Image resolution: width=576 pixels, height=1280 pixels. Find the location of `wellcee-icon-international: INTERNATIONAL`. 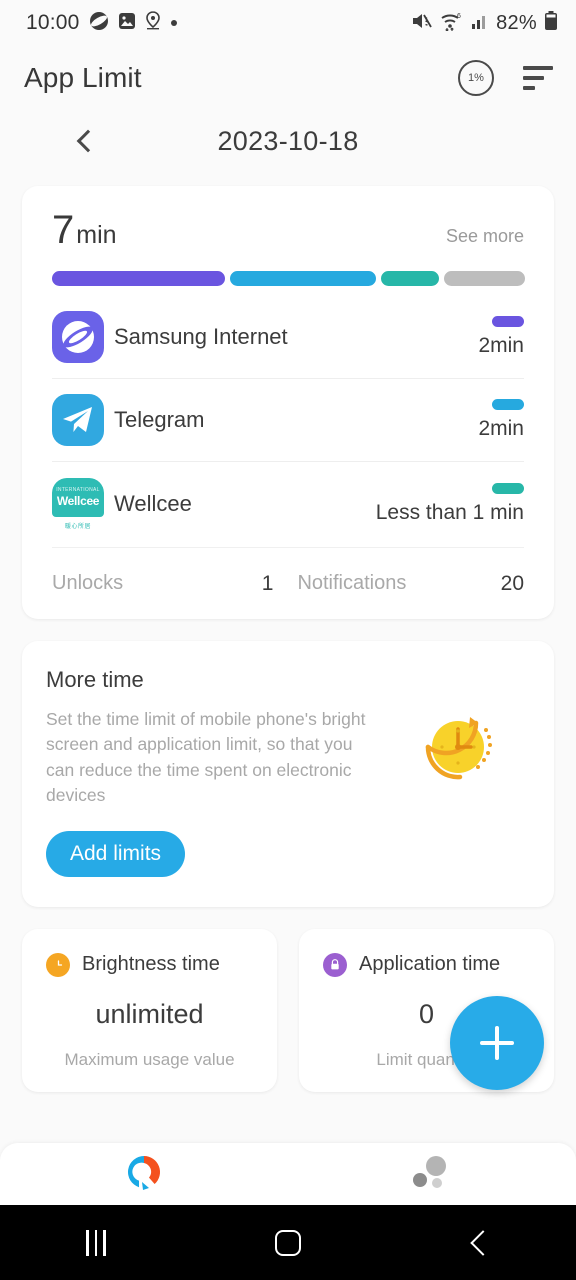

wellcee-icon-international: INTERNATIONAL is located at coordinates (78, 489).